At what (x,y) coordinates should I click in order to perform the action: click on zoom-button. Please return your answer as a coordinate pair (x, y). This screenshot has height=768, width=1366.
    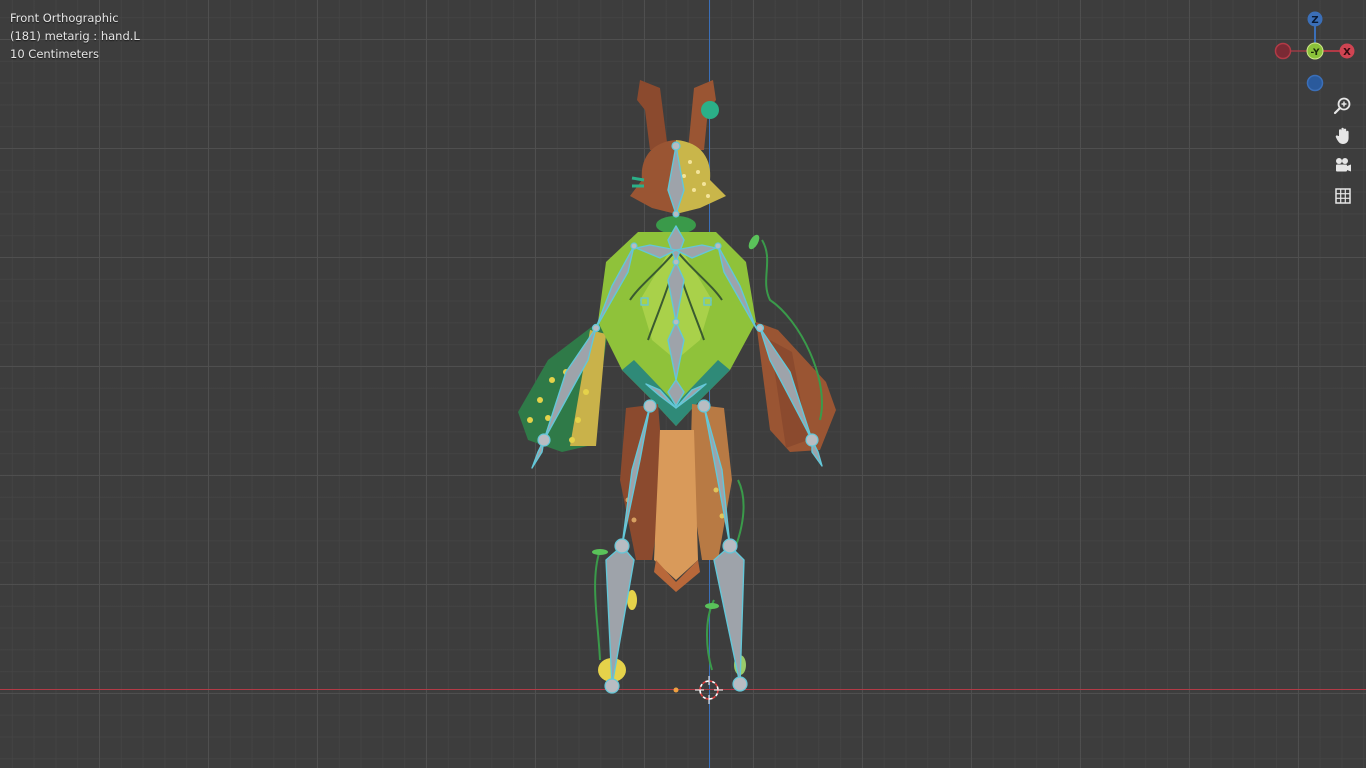
    Looking at the image, I should click on (1343, 106).